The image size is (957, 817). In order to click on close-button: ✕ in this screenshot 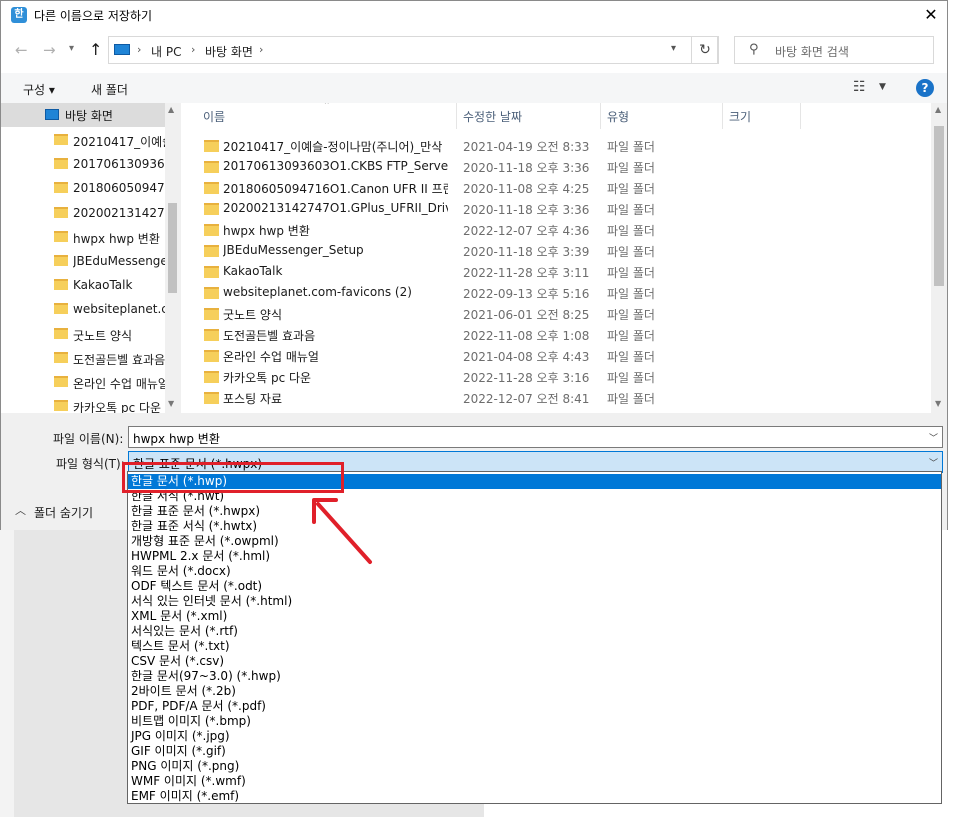, I will do `click(931, 15)`.